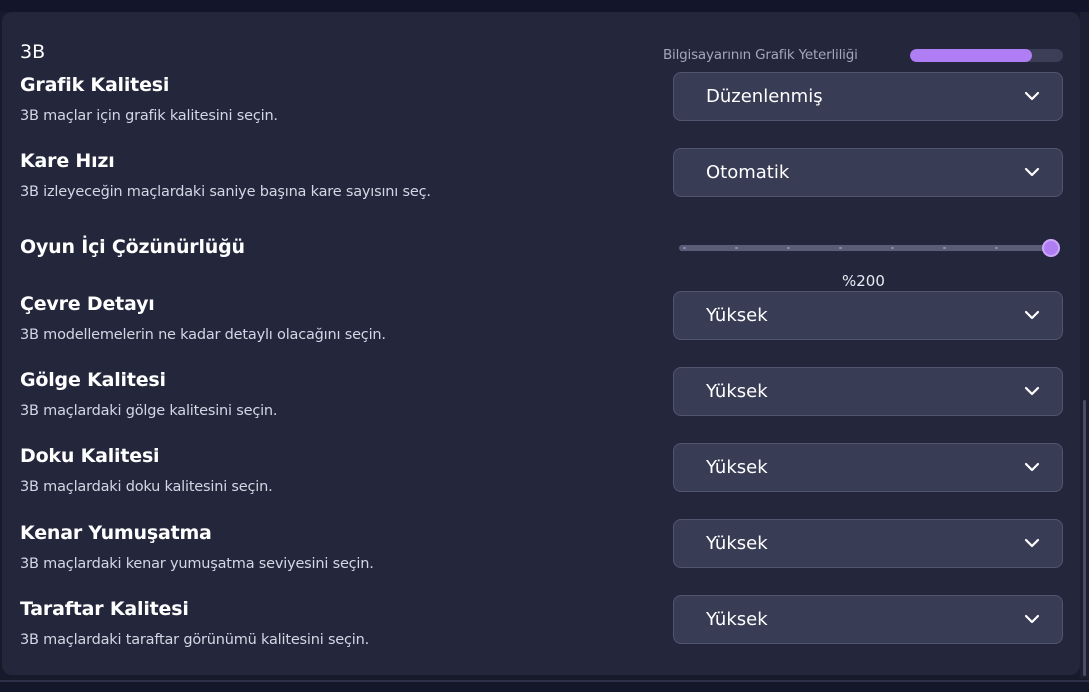 Image resolution: width=1089 pixels, height=692 pixels. What do you see at coordinates (737, 543) in the screenshot?
I see `anti-aliasing-value: Yüksek` at bounding box center [737, 543].